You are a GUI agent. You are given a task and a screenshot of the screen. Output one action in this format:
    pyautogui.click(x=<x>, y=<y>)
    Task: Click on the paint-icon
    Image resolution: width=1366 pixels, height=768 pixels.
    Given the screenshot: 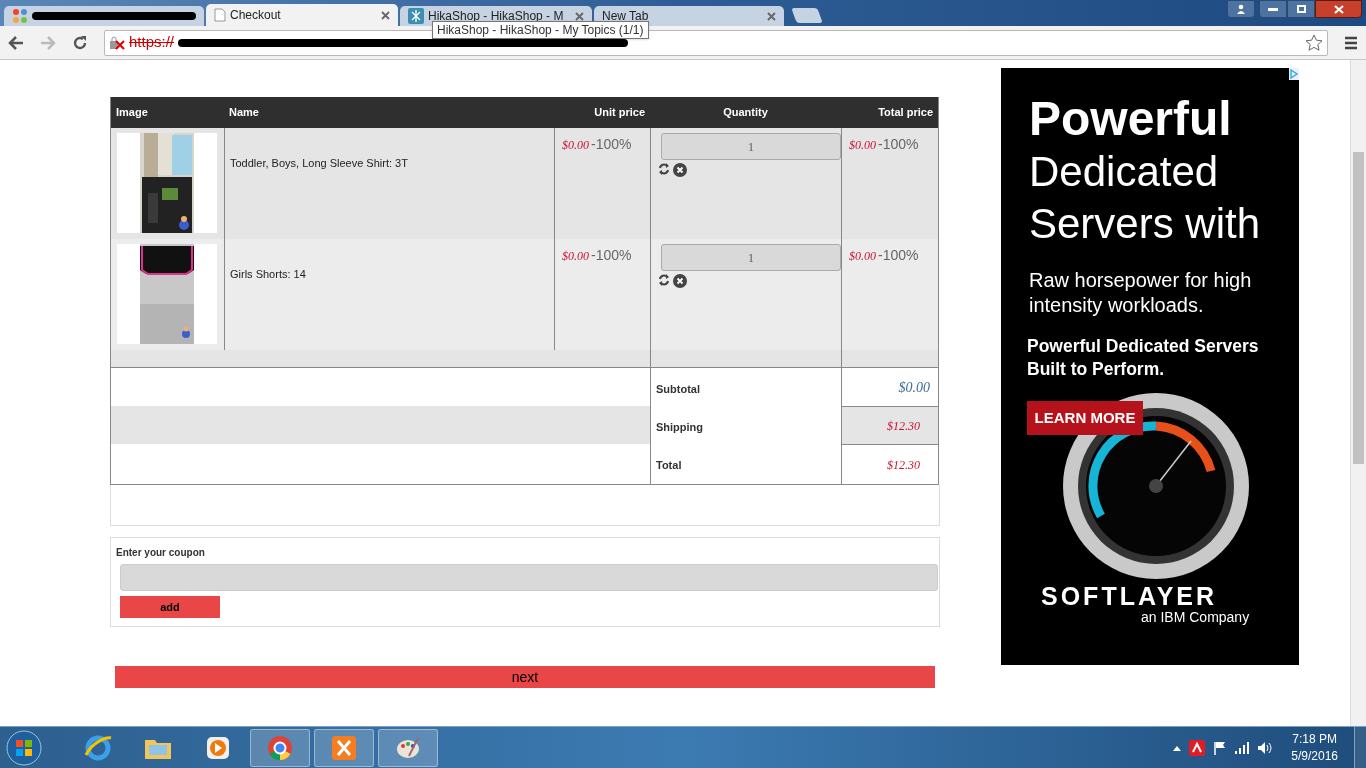 What is the action you would take?
    pyautogui.click(x=408, y=747)
    